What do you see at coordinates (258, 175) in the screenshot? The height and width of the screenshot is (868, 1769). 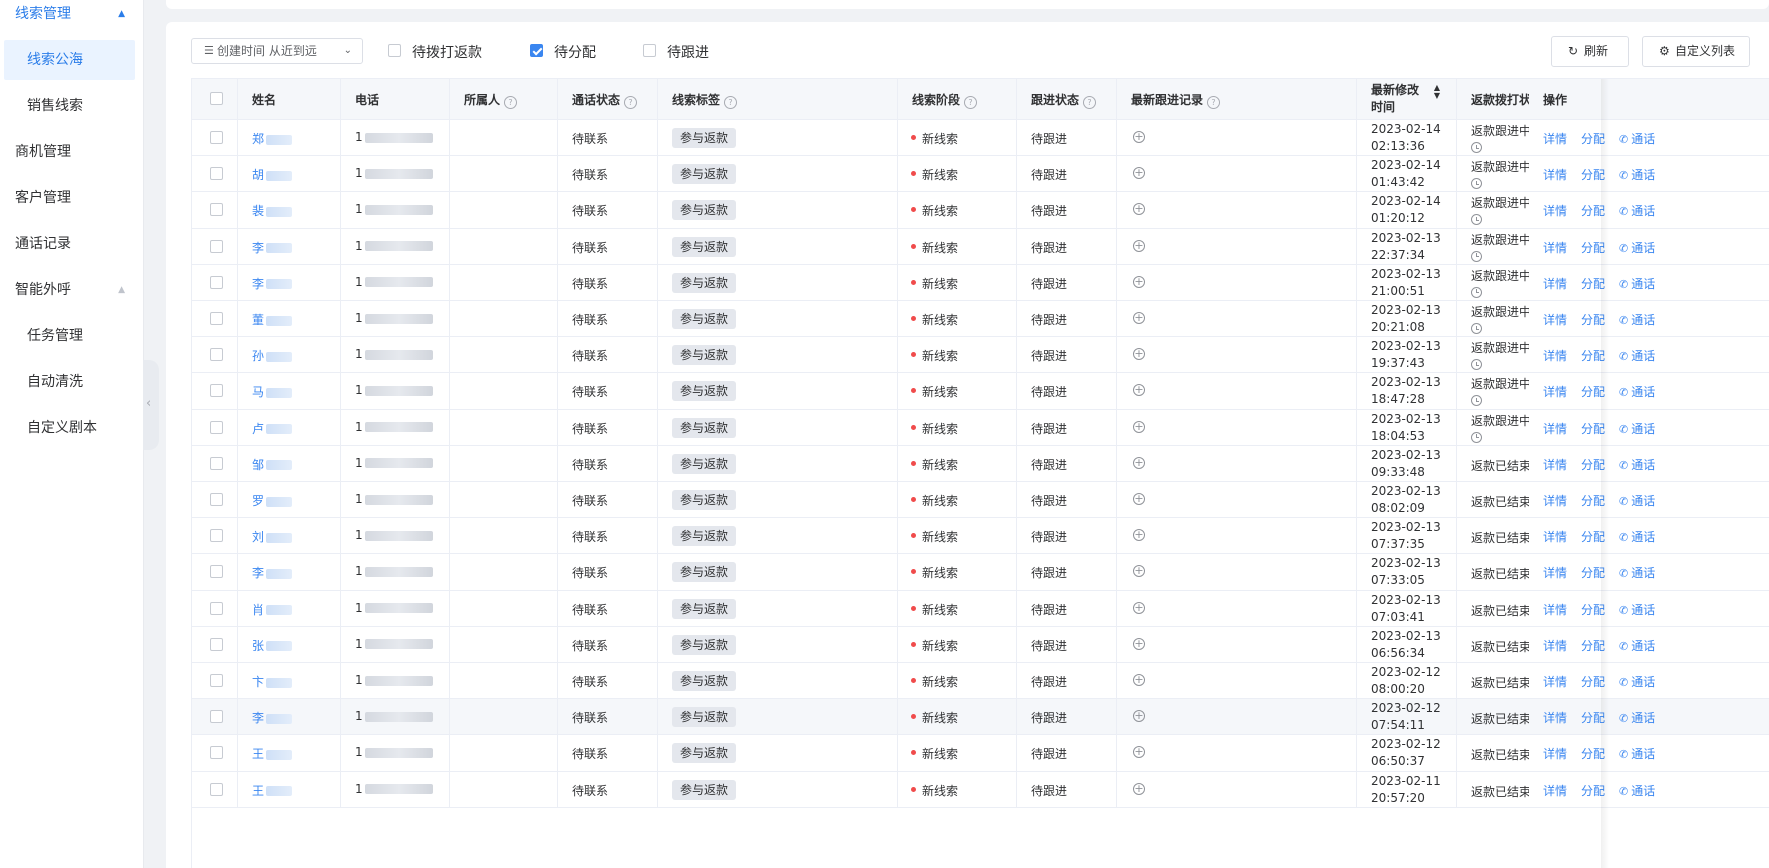 I see `lead-name-link: 胡` at bounding box center [258, 175].